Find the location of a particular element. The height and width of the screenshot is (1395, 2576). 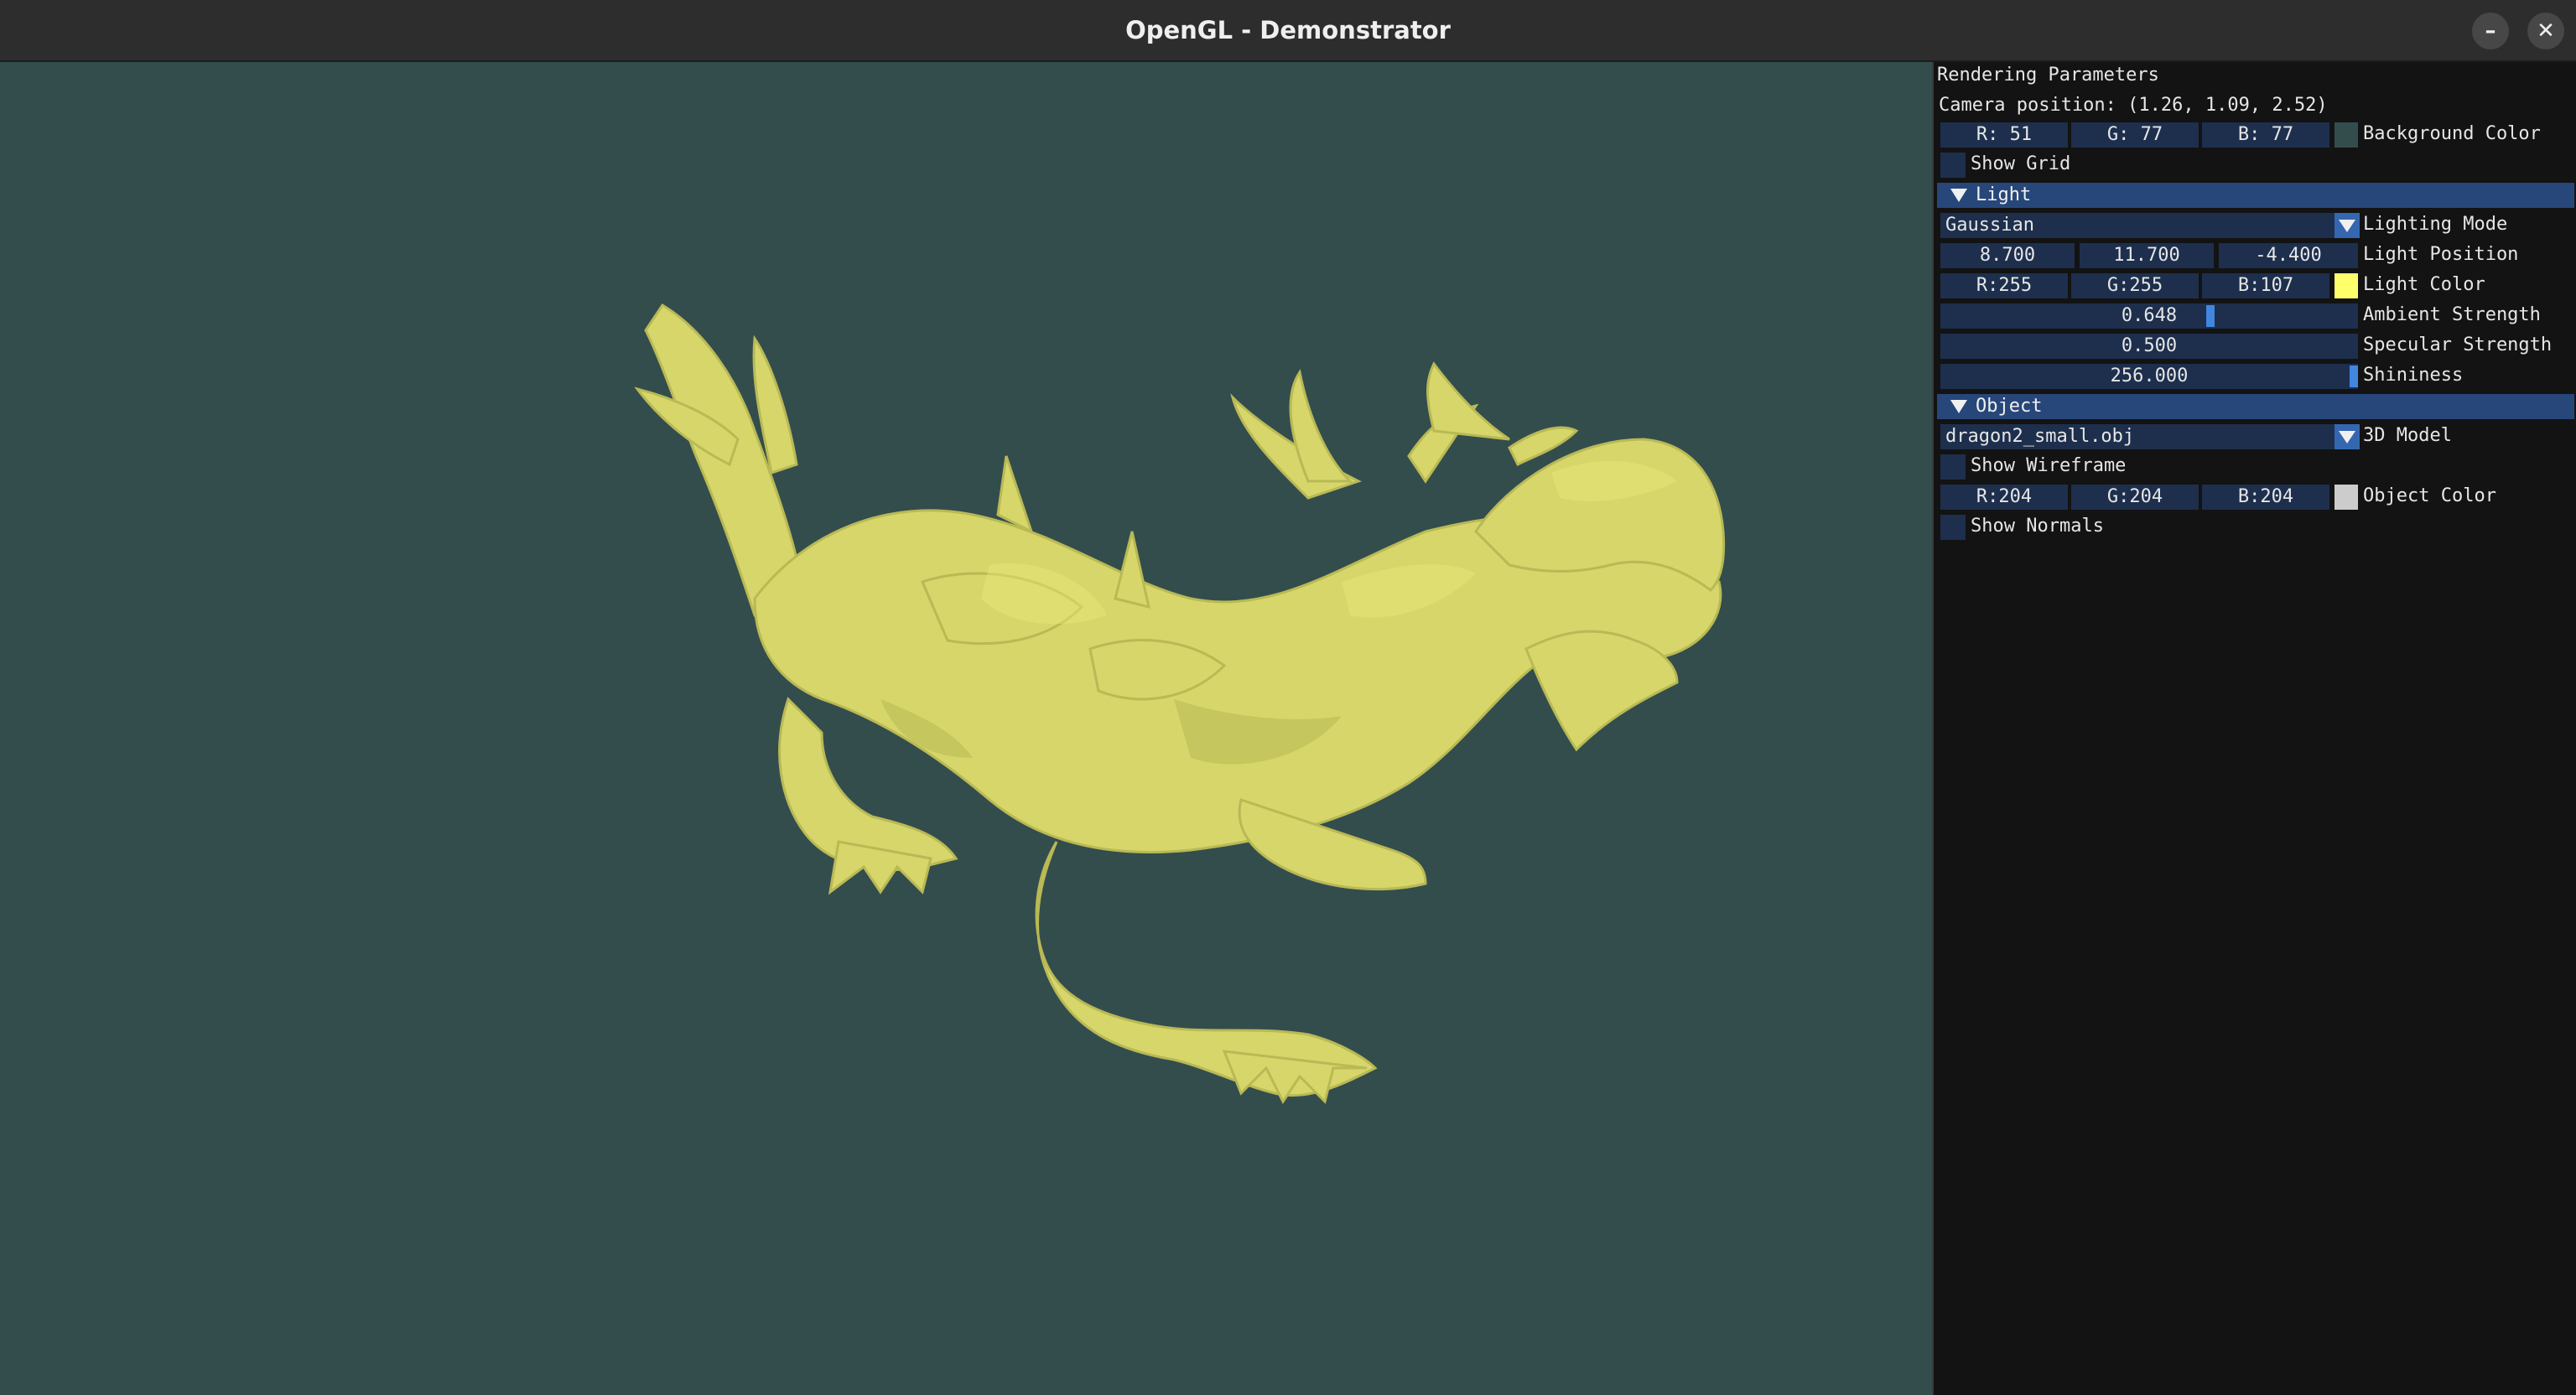

close-icon: ✕ is located at coordinates (2546, 31).